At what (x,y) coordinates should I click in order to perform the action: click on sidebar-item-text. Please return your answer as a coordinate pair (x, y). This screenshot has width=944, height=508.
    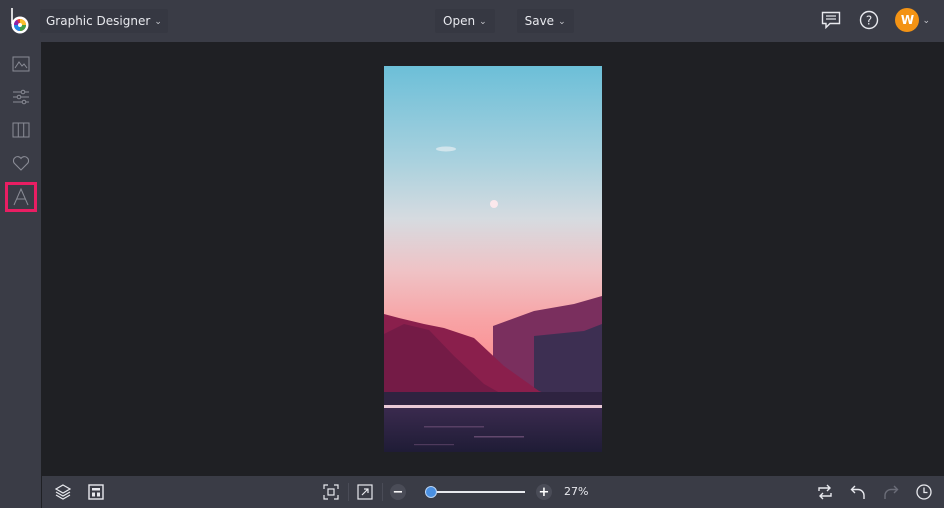
    Looking at the image, I should click on (21, 197).